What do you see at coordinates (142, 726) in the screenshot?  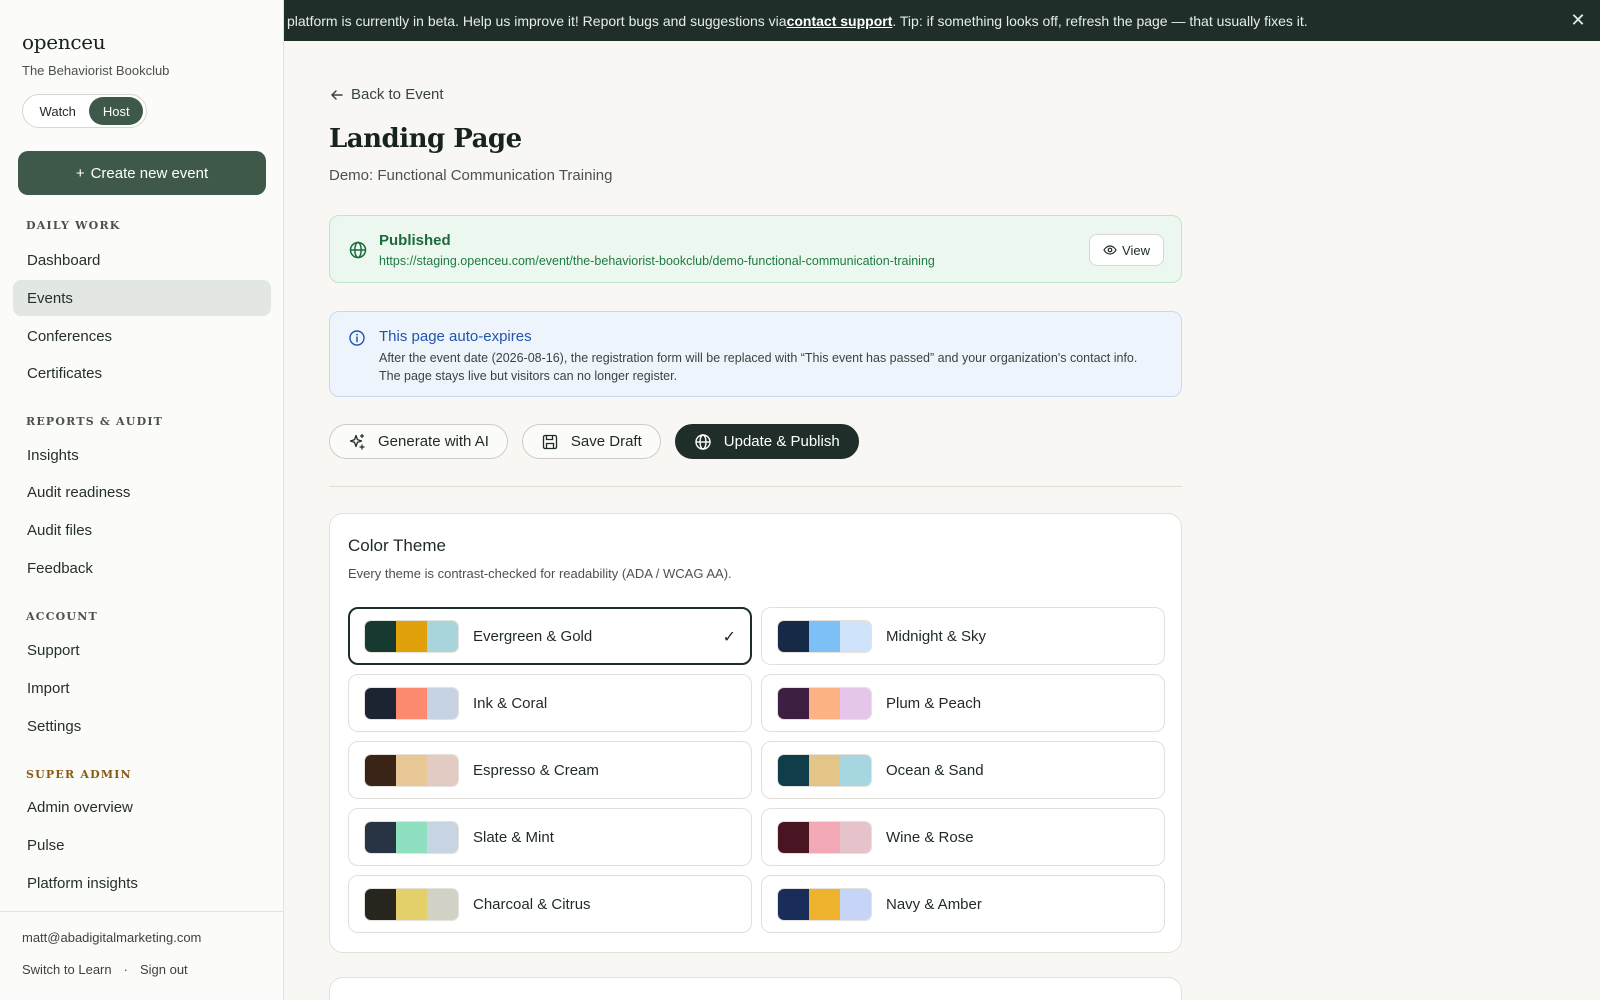 I see `nav-item-settings: Settings` at bounding box center [142, 726].